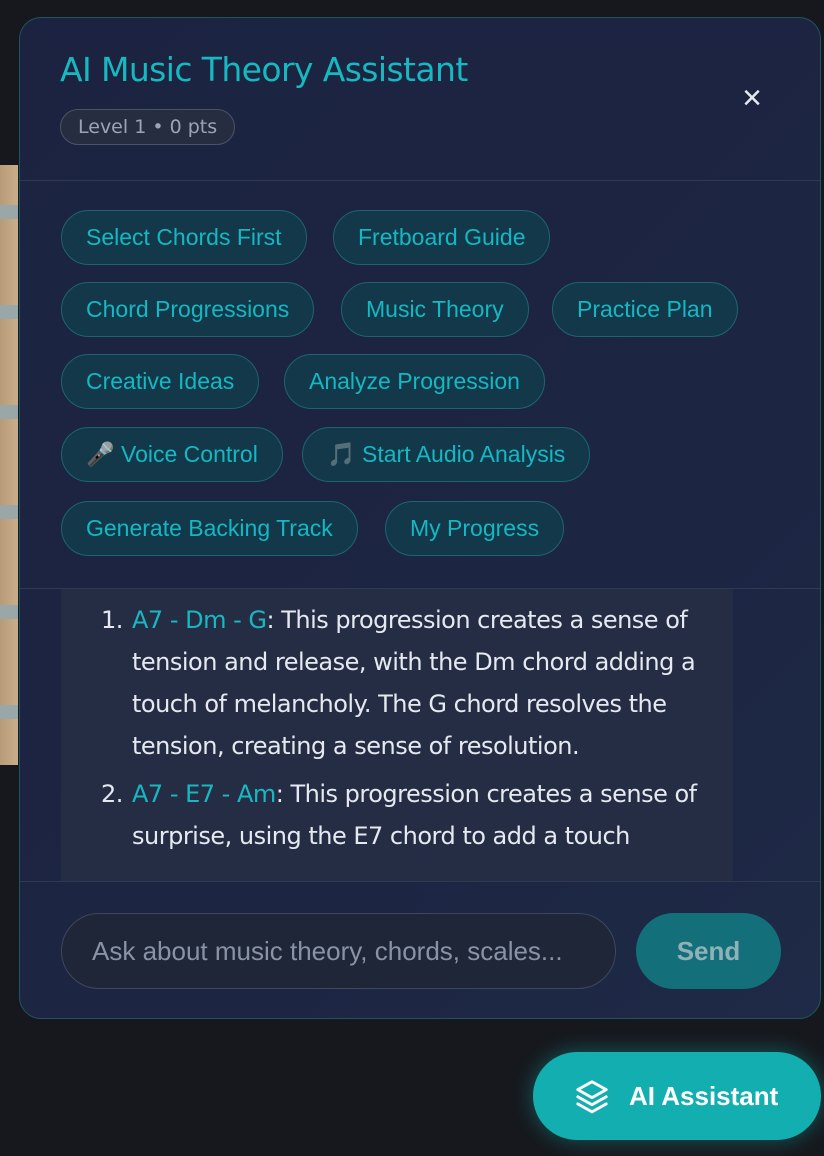 This screenshot has width=824, height=1156. Describe the element at coordinates (209, 528) in the screenshot. I see `generate-backing-track-button: Generate Backing Track` at that location.